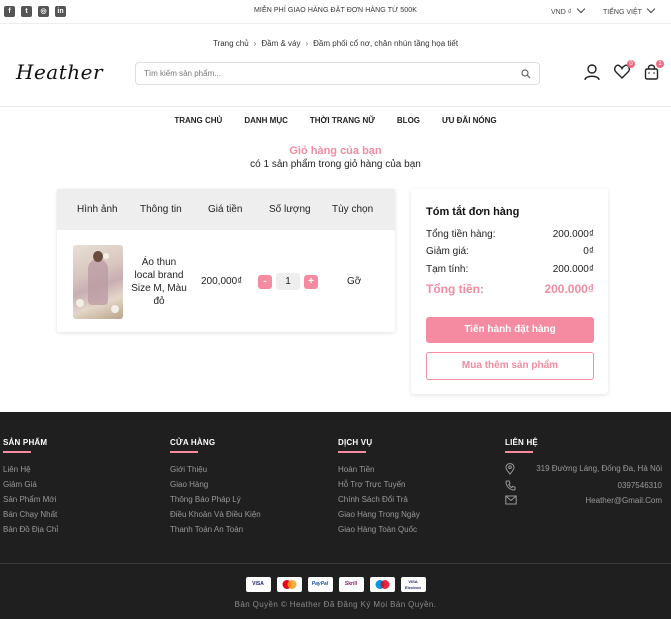  Describe the element at coordinates (382, 584) in the screenshot. I see `maestro-icon` at that location.